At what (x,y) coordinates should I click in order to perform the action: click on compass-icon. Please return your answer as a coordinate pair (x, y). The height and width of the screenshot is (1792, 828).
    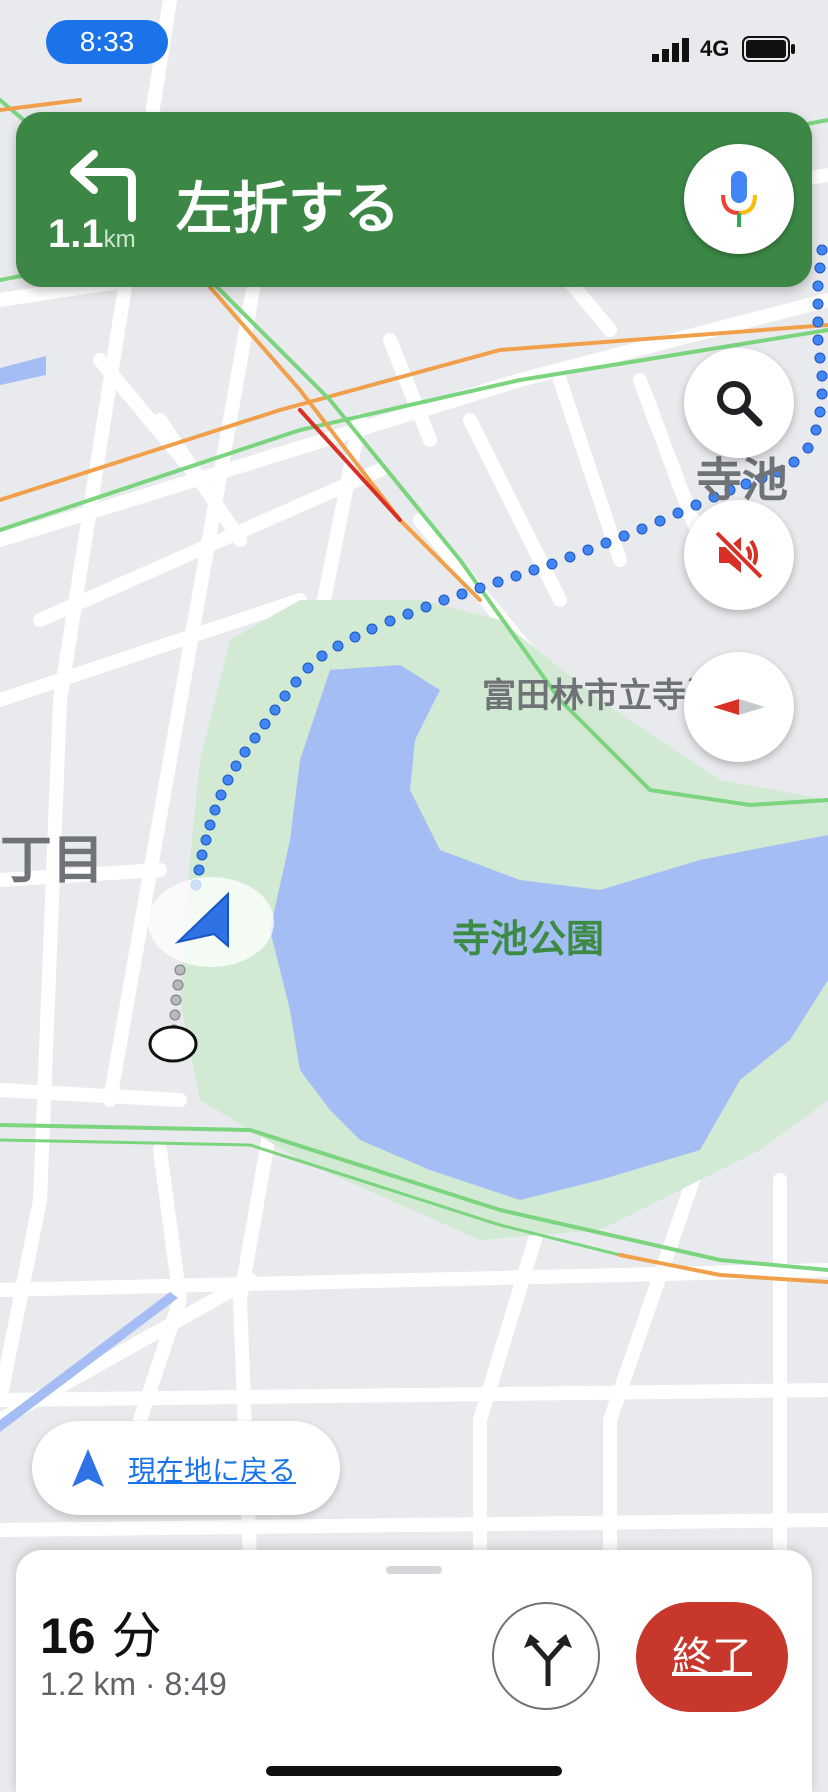
    Looking at the image, I should click on (739, 707).